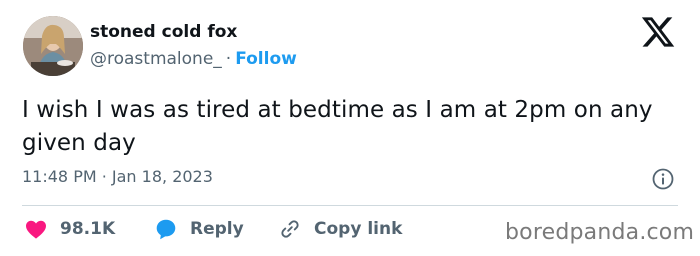 The width and height of the screenshot is (700, 256). I want to click on heart-icon, so click(36, 229).